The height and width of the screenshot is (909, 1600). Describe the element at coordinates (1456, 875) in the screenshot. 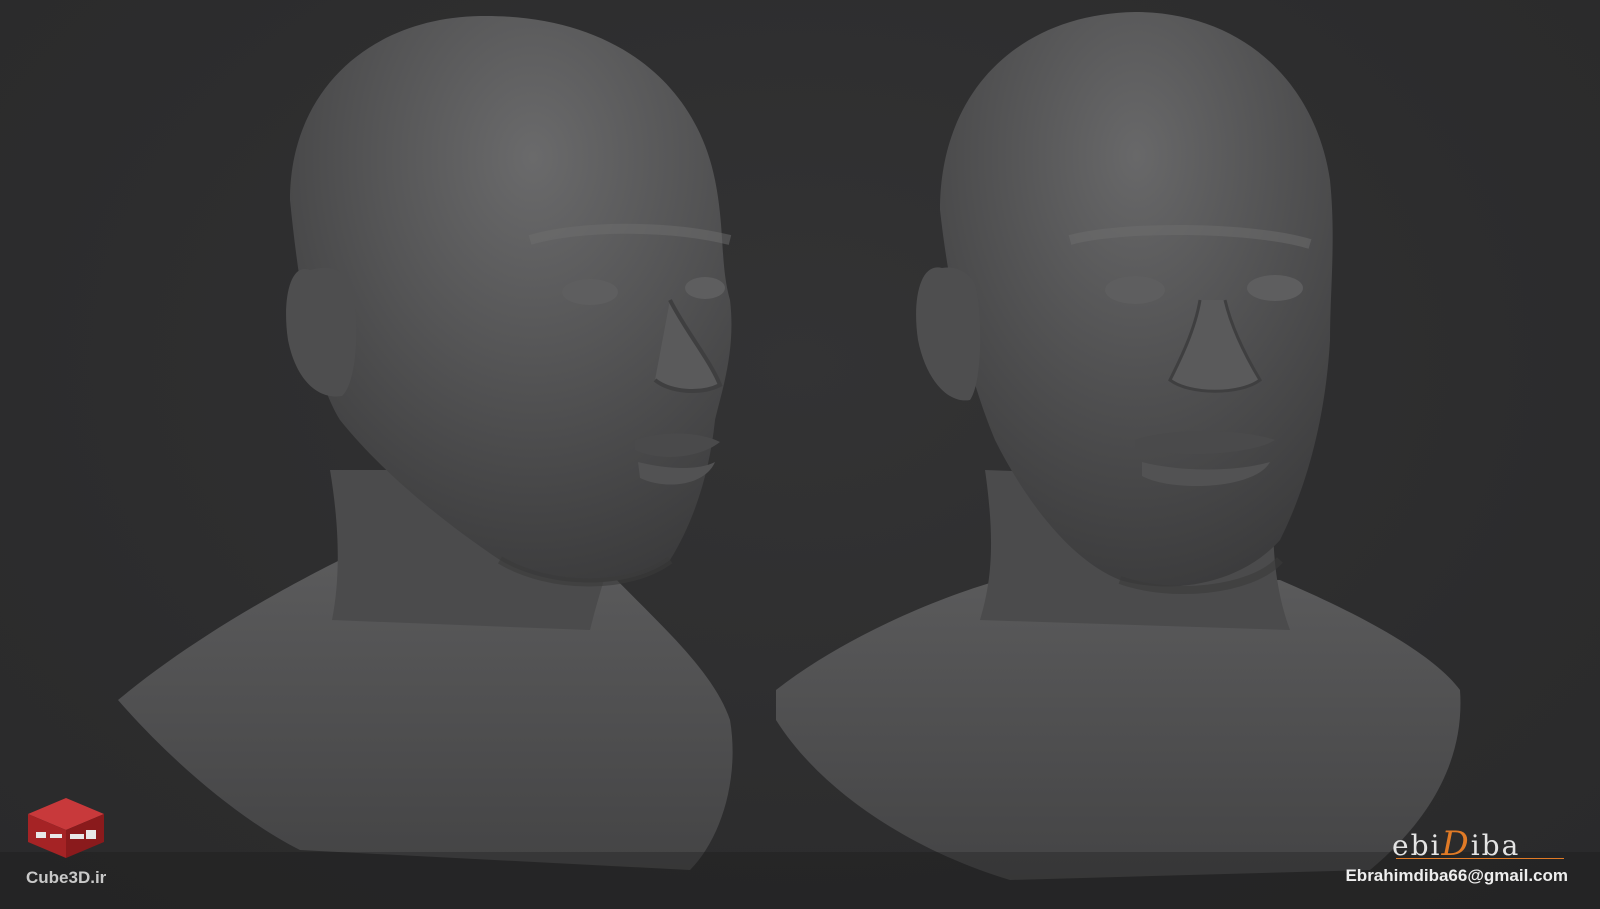

I see `artist-email: Ebrahimdiba66@gmail.com` at that location.